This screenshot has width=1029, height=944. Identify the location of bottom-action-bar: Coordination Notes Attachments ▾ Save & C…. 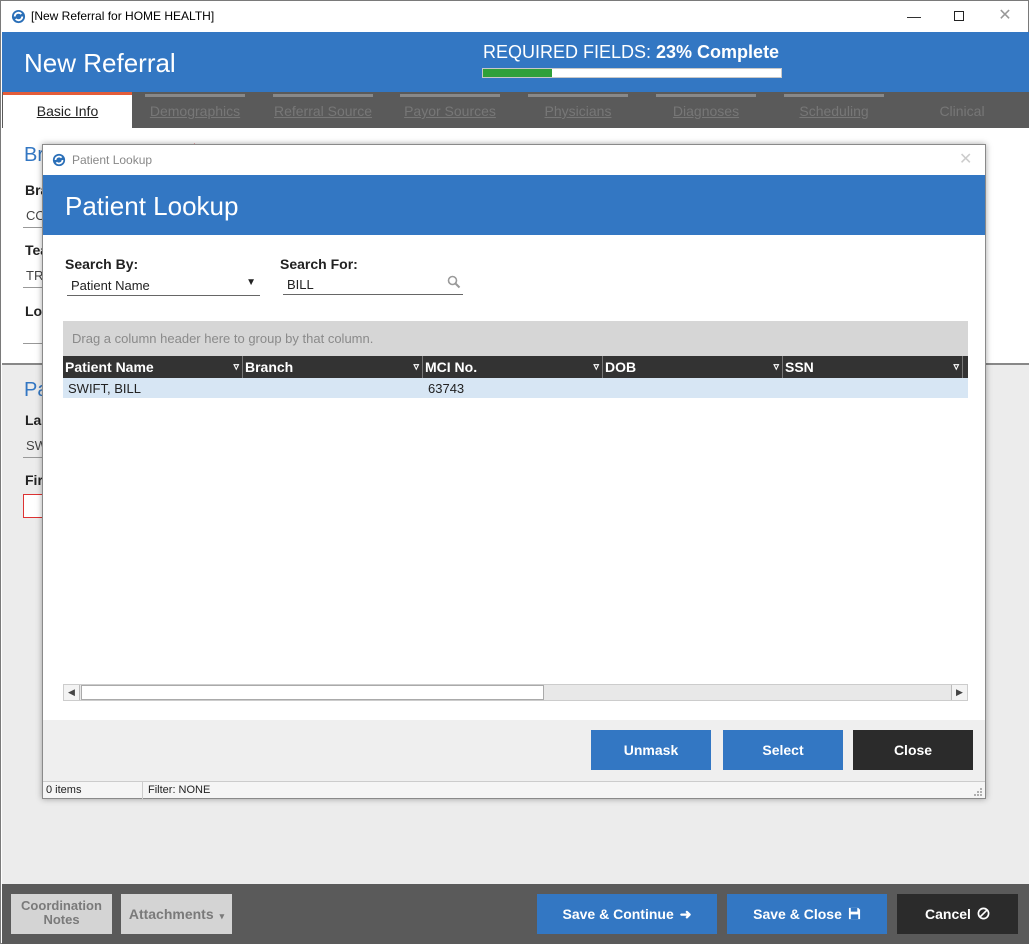
(515, 914).